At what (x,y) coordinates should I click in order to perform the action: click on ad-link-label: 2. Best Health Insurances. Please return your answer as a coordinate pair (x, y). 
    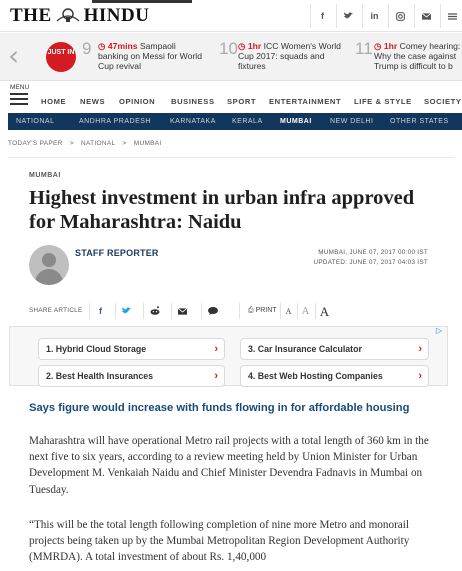
    Looking at the image, I should click on (100, 376).